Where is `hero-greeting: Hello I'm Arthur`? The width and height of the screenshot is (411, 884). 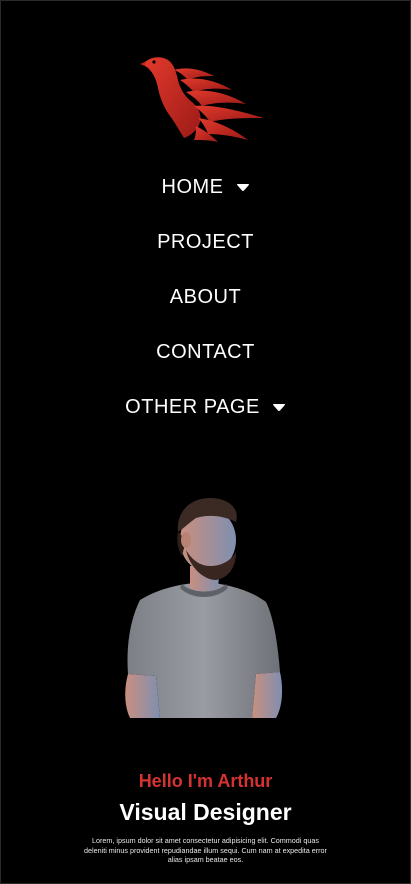 hero-greeting: Hello I'm Arthur is located at coordinates (205, 781).